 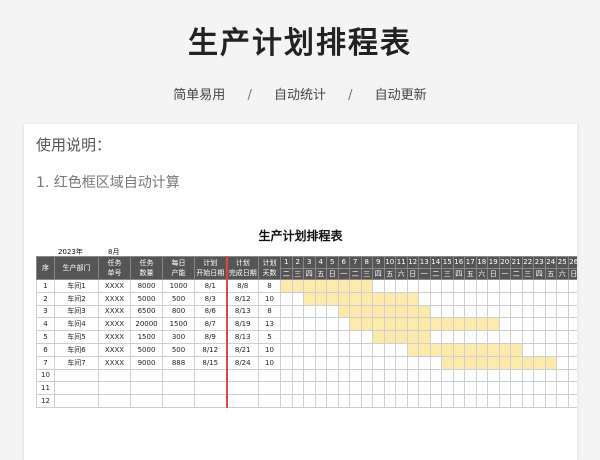 I want to click on header-weekday: 日, so click(x=572, y=273).